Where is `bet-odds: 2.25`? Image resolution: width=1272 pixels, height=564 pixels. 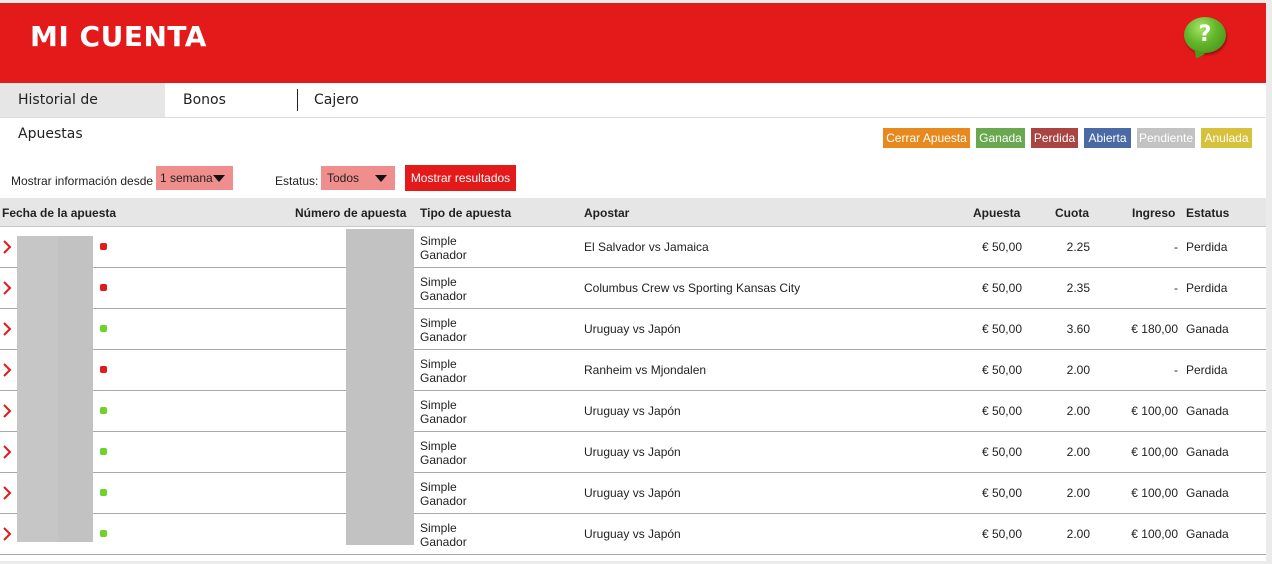
bet-odds: 2.25 is located at coordinates (1078, 247).